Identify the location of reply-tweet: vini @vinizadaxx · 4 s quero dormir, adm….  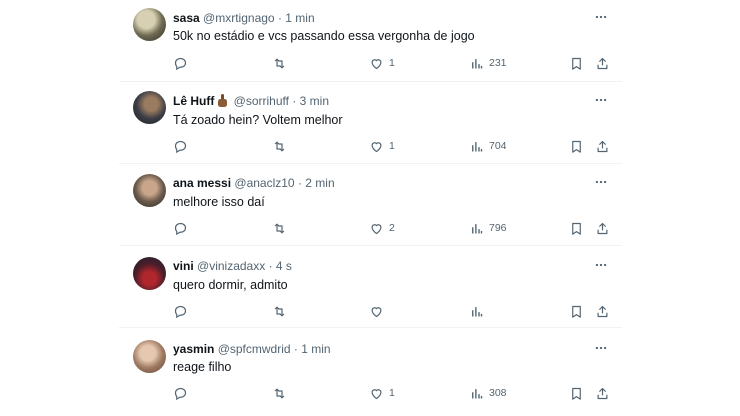
(370, 287).